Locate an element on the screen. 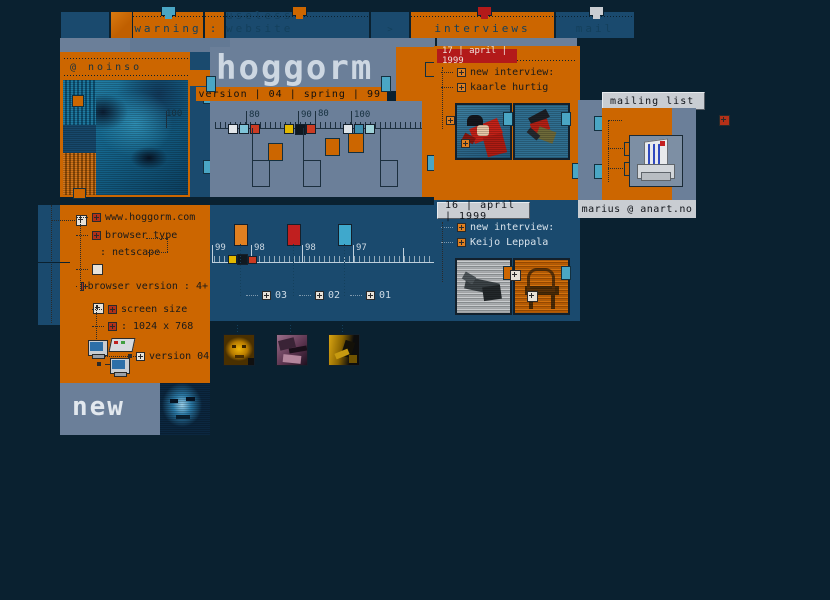 The width and height of the screenshot is (830, 600). ruler-label-row-01: 01 is located at coordinates (370, 295).